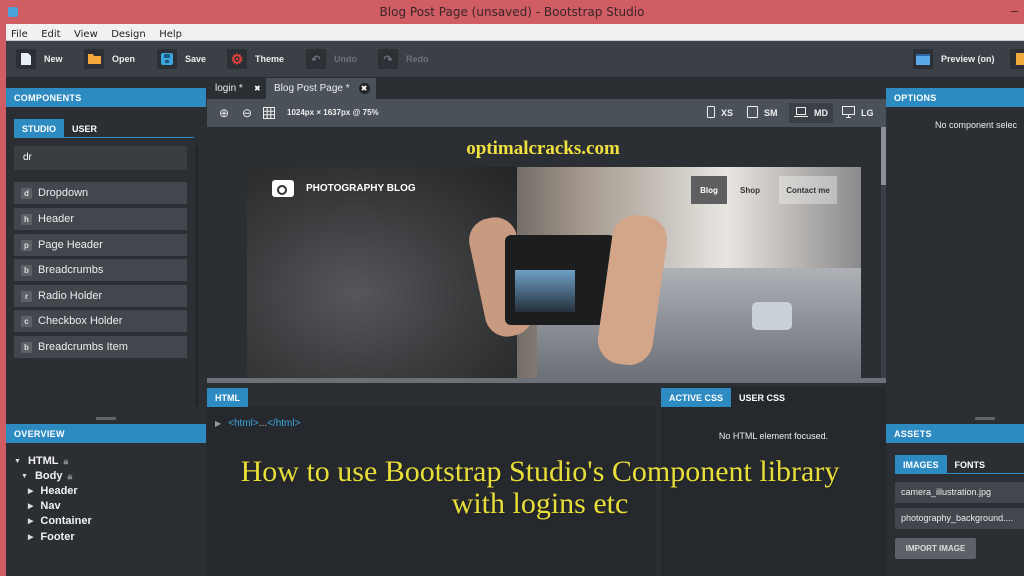 Image resolution: width=1024 pixels, height=576 pixels. Describe the element at coordinates (750, 190) in the screenshot. I see `nav-link-shop: Shop` at that location.